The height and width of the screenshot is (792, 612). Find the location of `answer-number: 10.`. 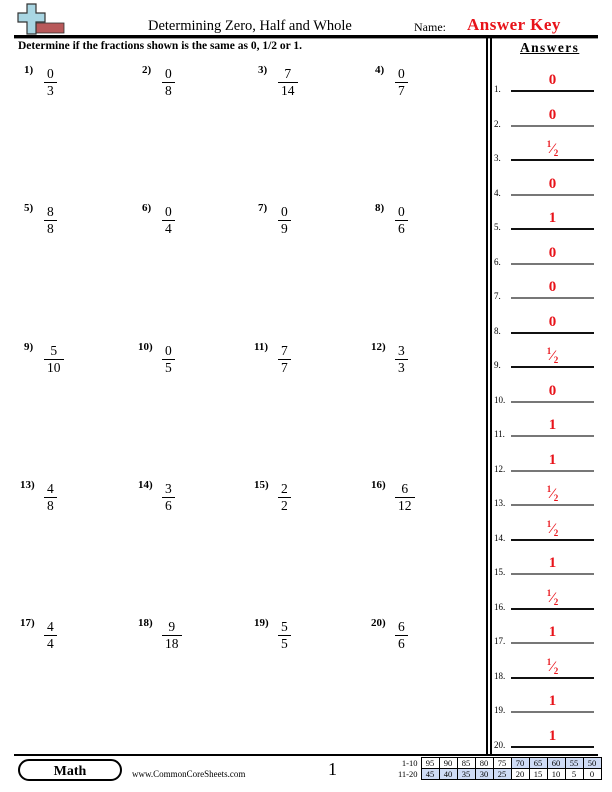

answer-number: 10. is located at coordinates (500, 399).